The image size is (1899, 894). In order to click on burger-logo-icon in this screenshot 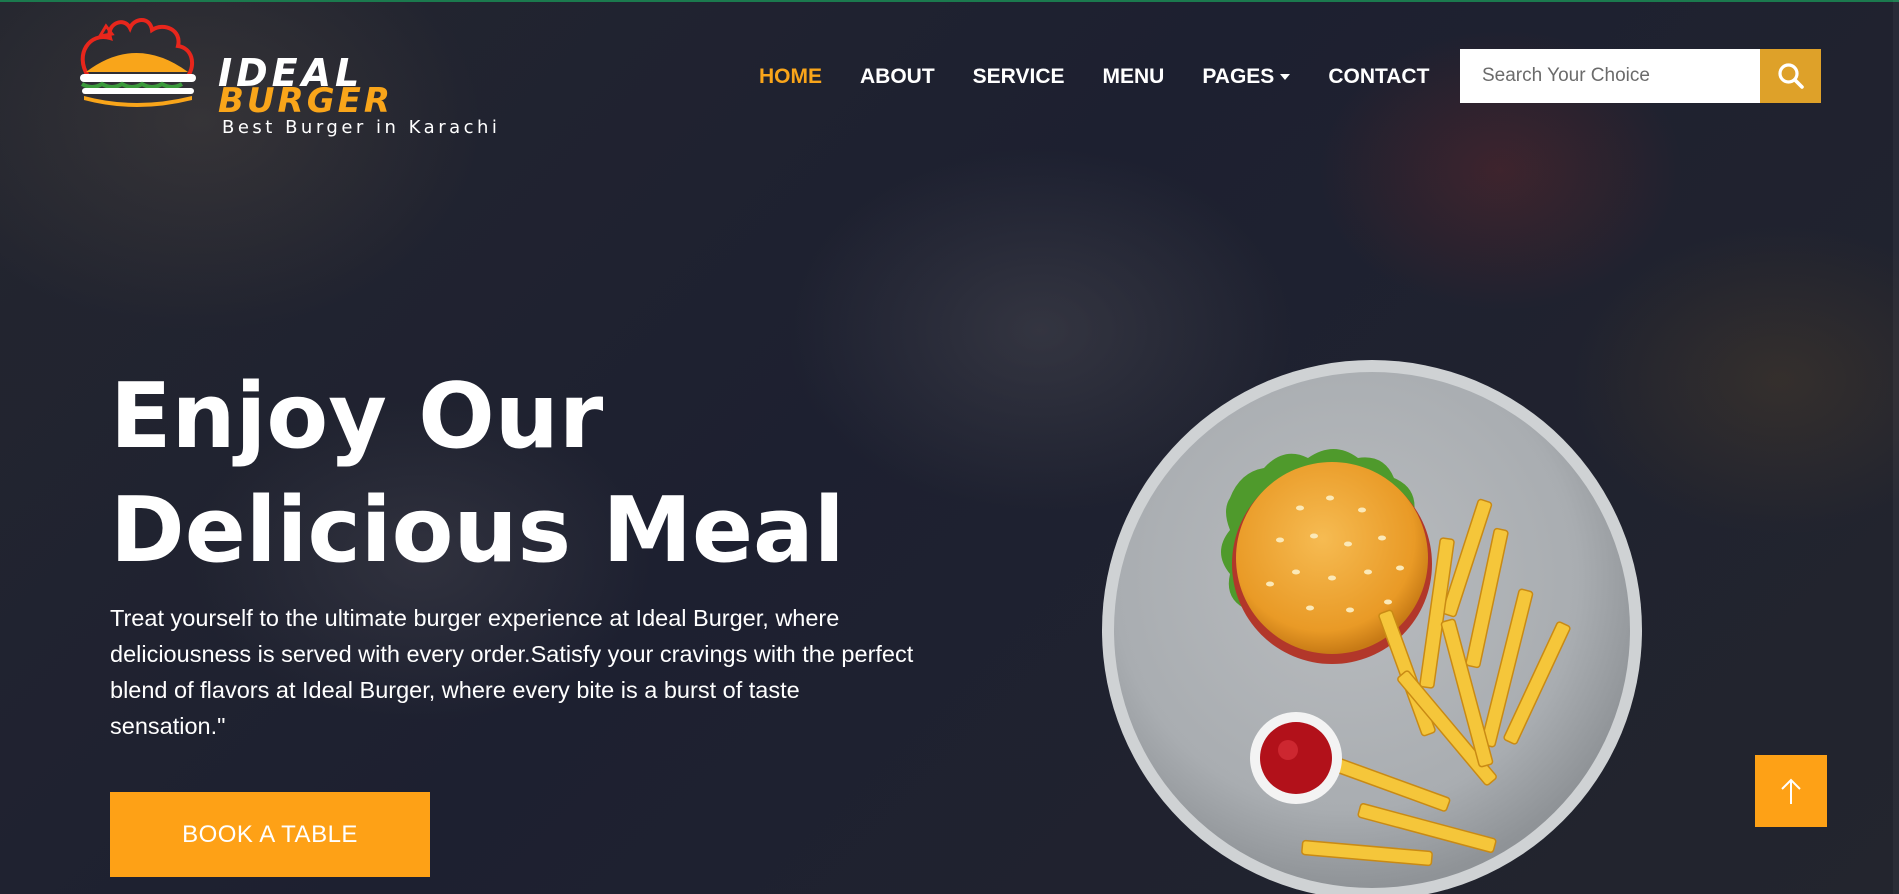, I will do `click(138, 62)`.